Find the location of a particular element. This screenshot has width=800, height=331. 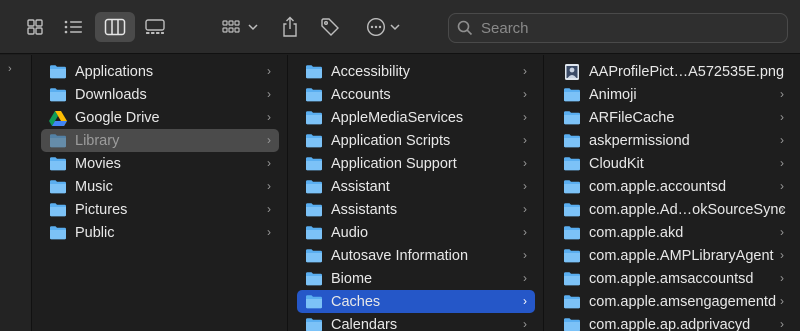

gallery-view-button is located at coordinates (155, 27).